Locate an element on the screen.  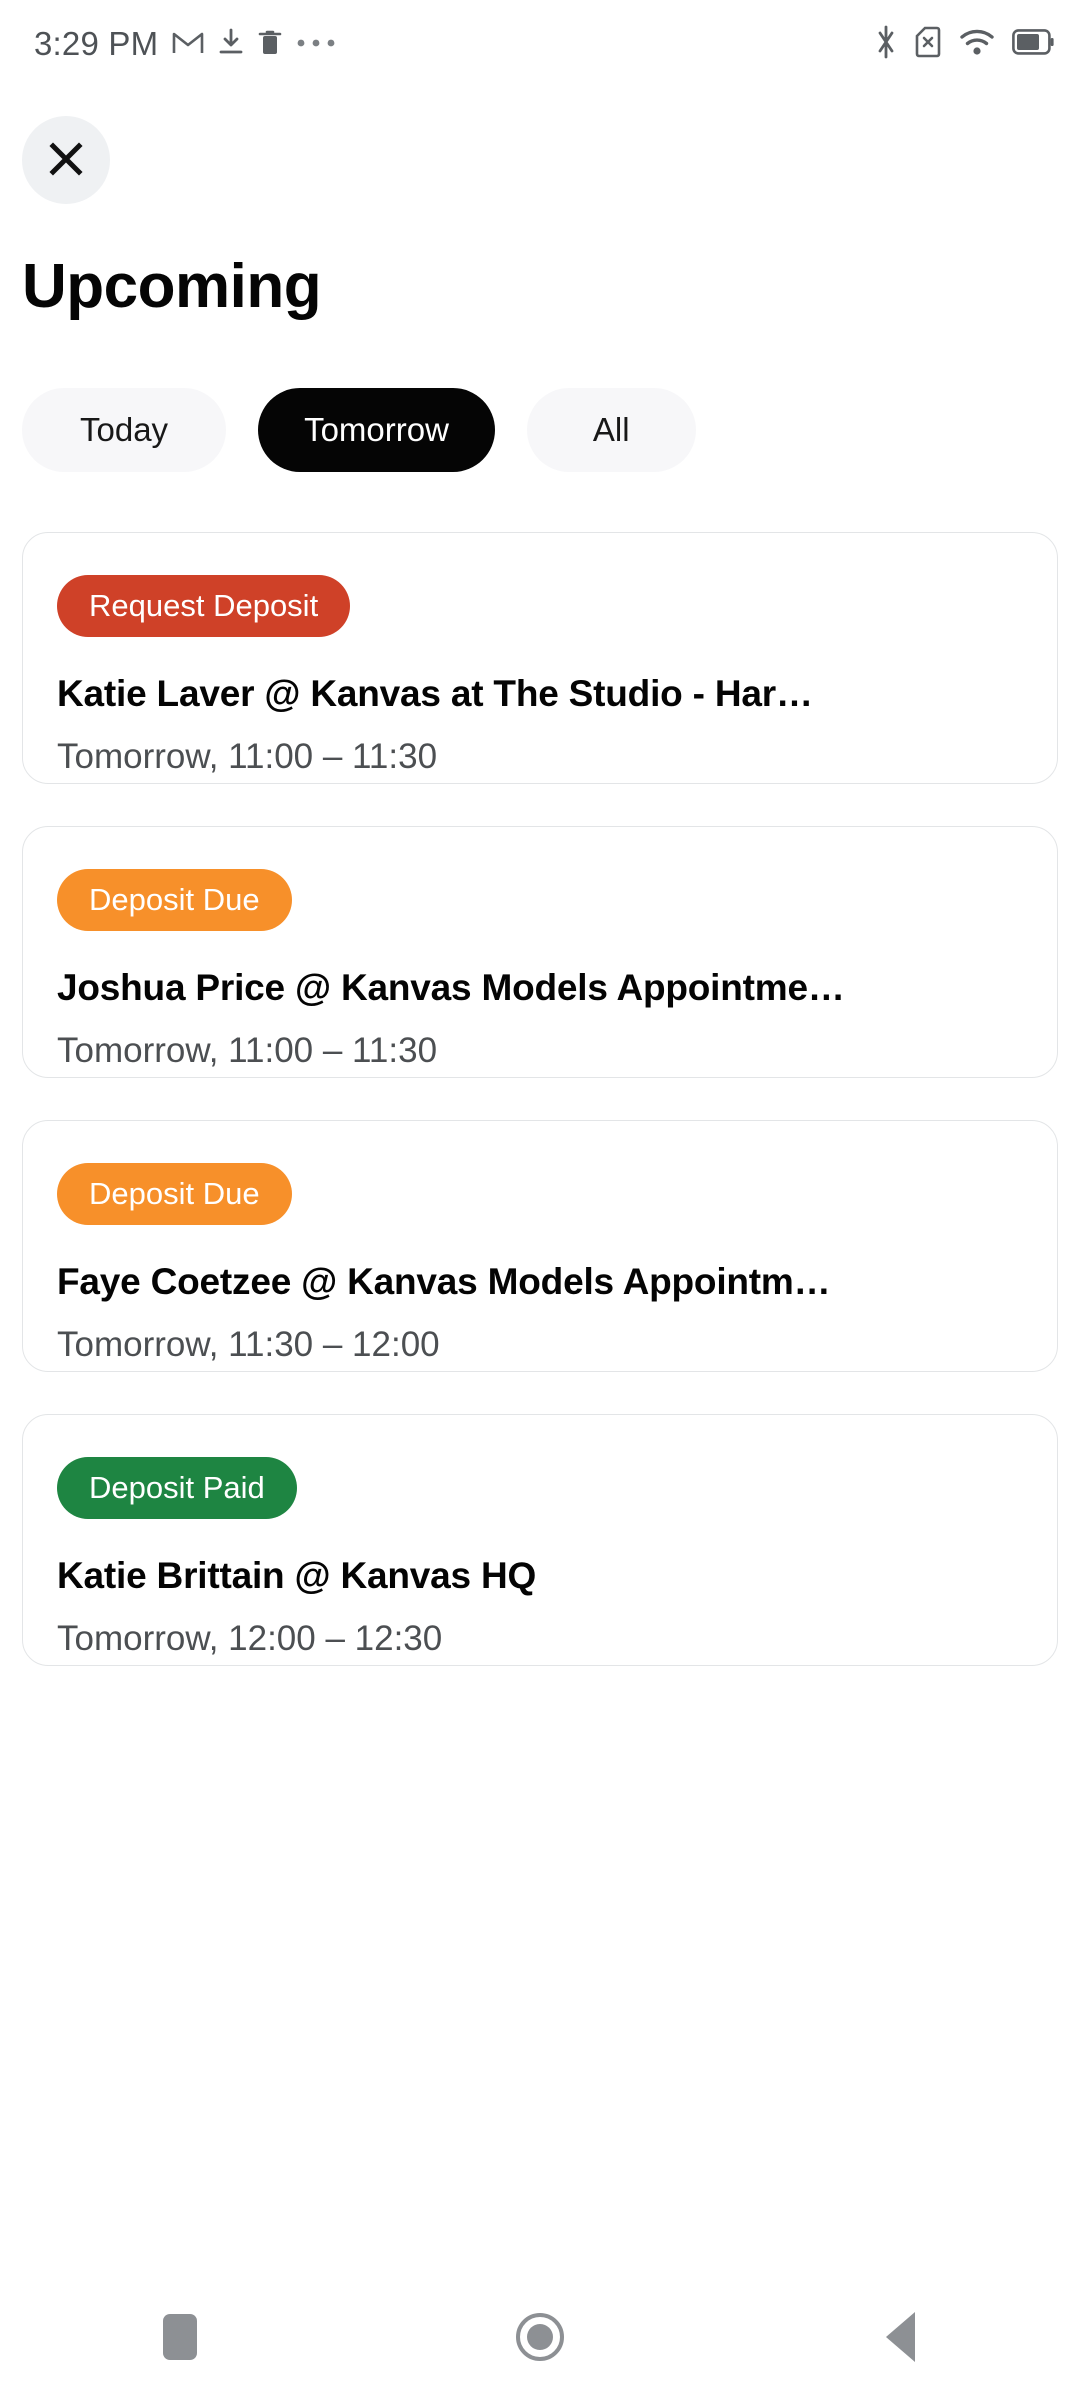
filter-chip-row: Today Tomorrow All is located at coordinates (540, 430).